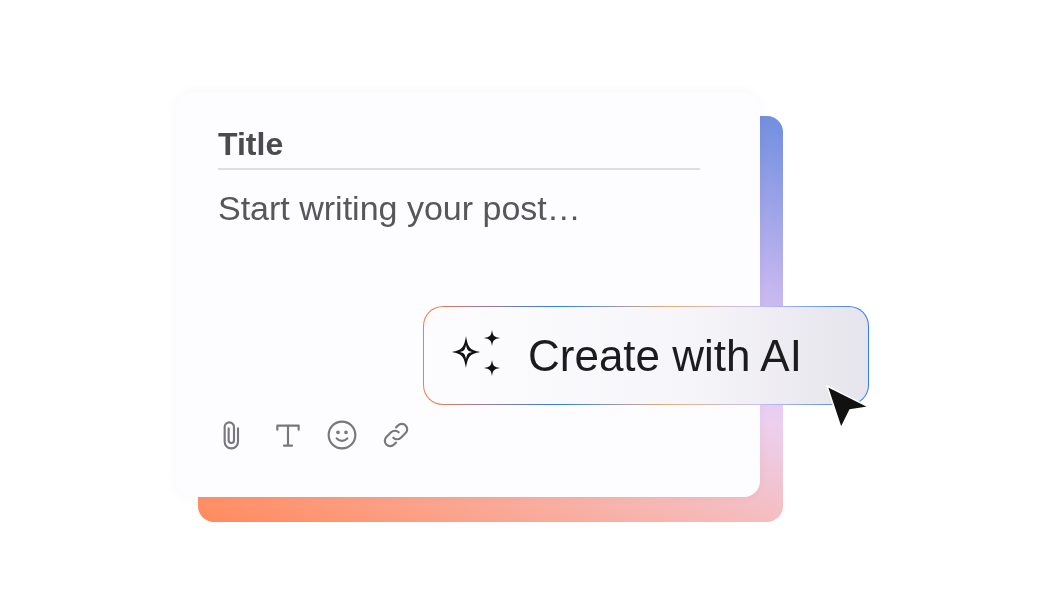  What do you see at coordinates (646, 355) in the screenshot?
I see `create-with-ai-button: Create with AI` at bounding box center [646, 355].